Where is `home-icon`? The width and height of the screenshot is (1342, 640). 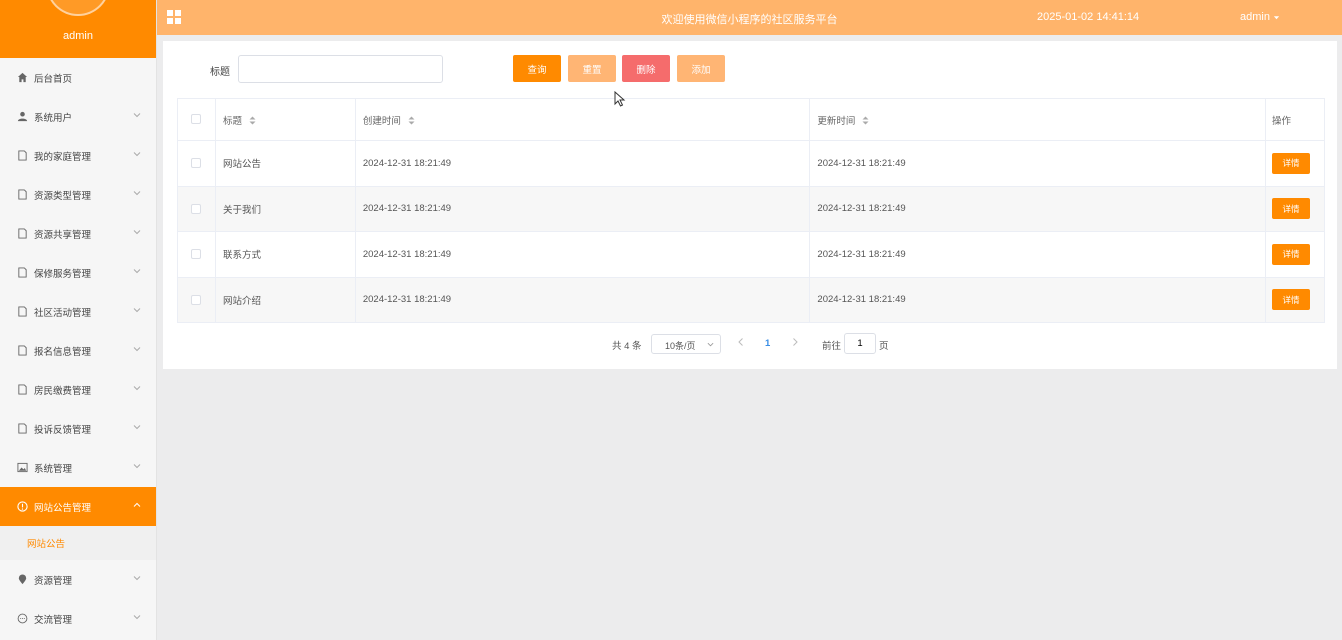 home-icon is located at coordinates (22, 77).